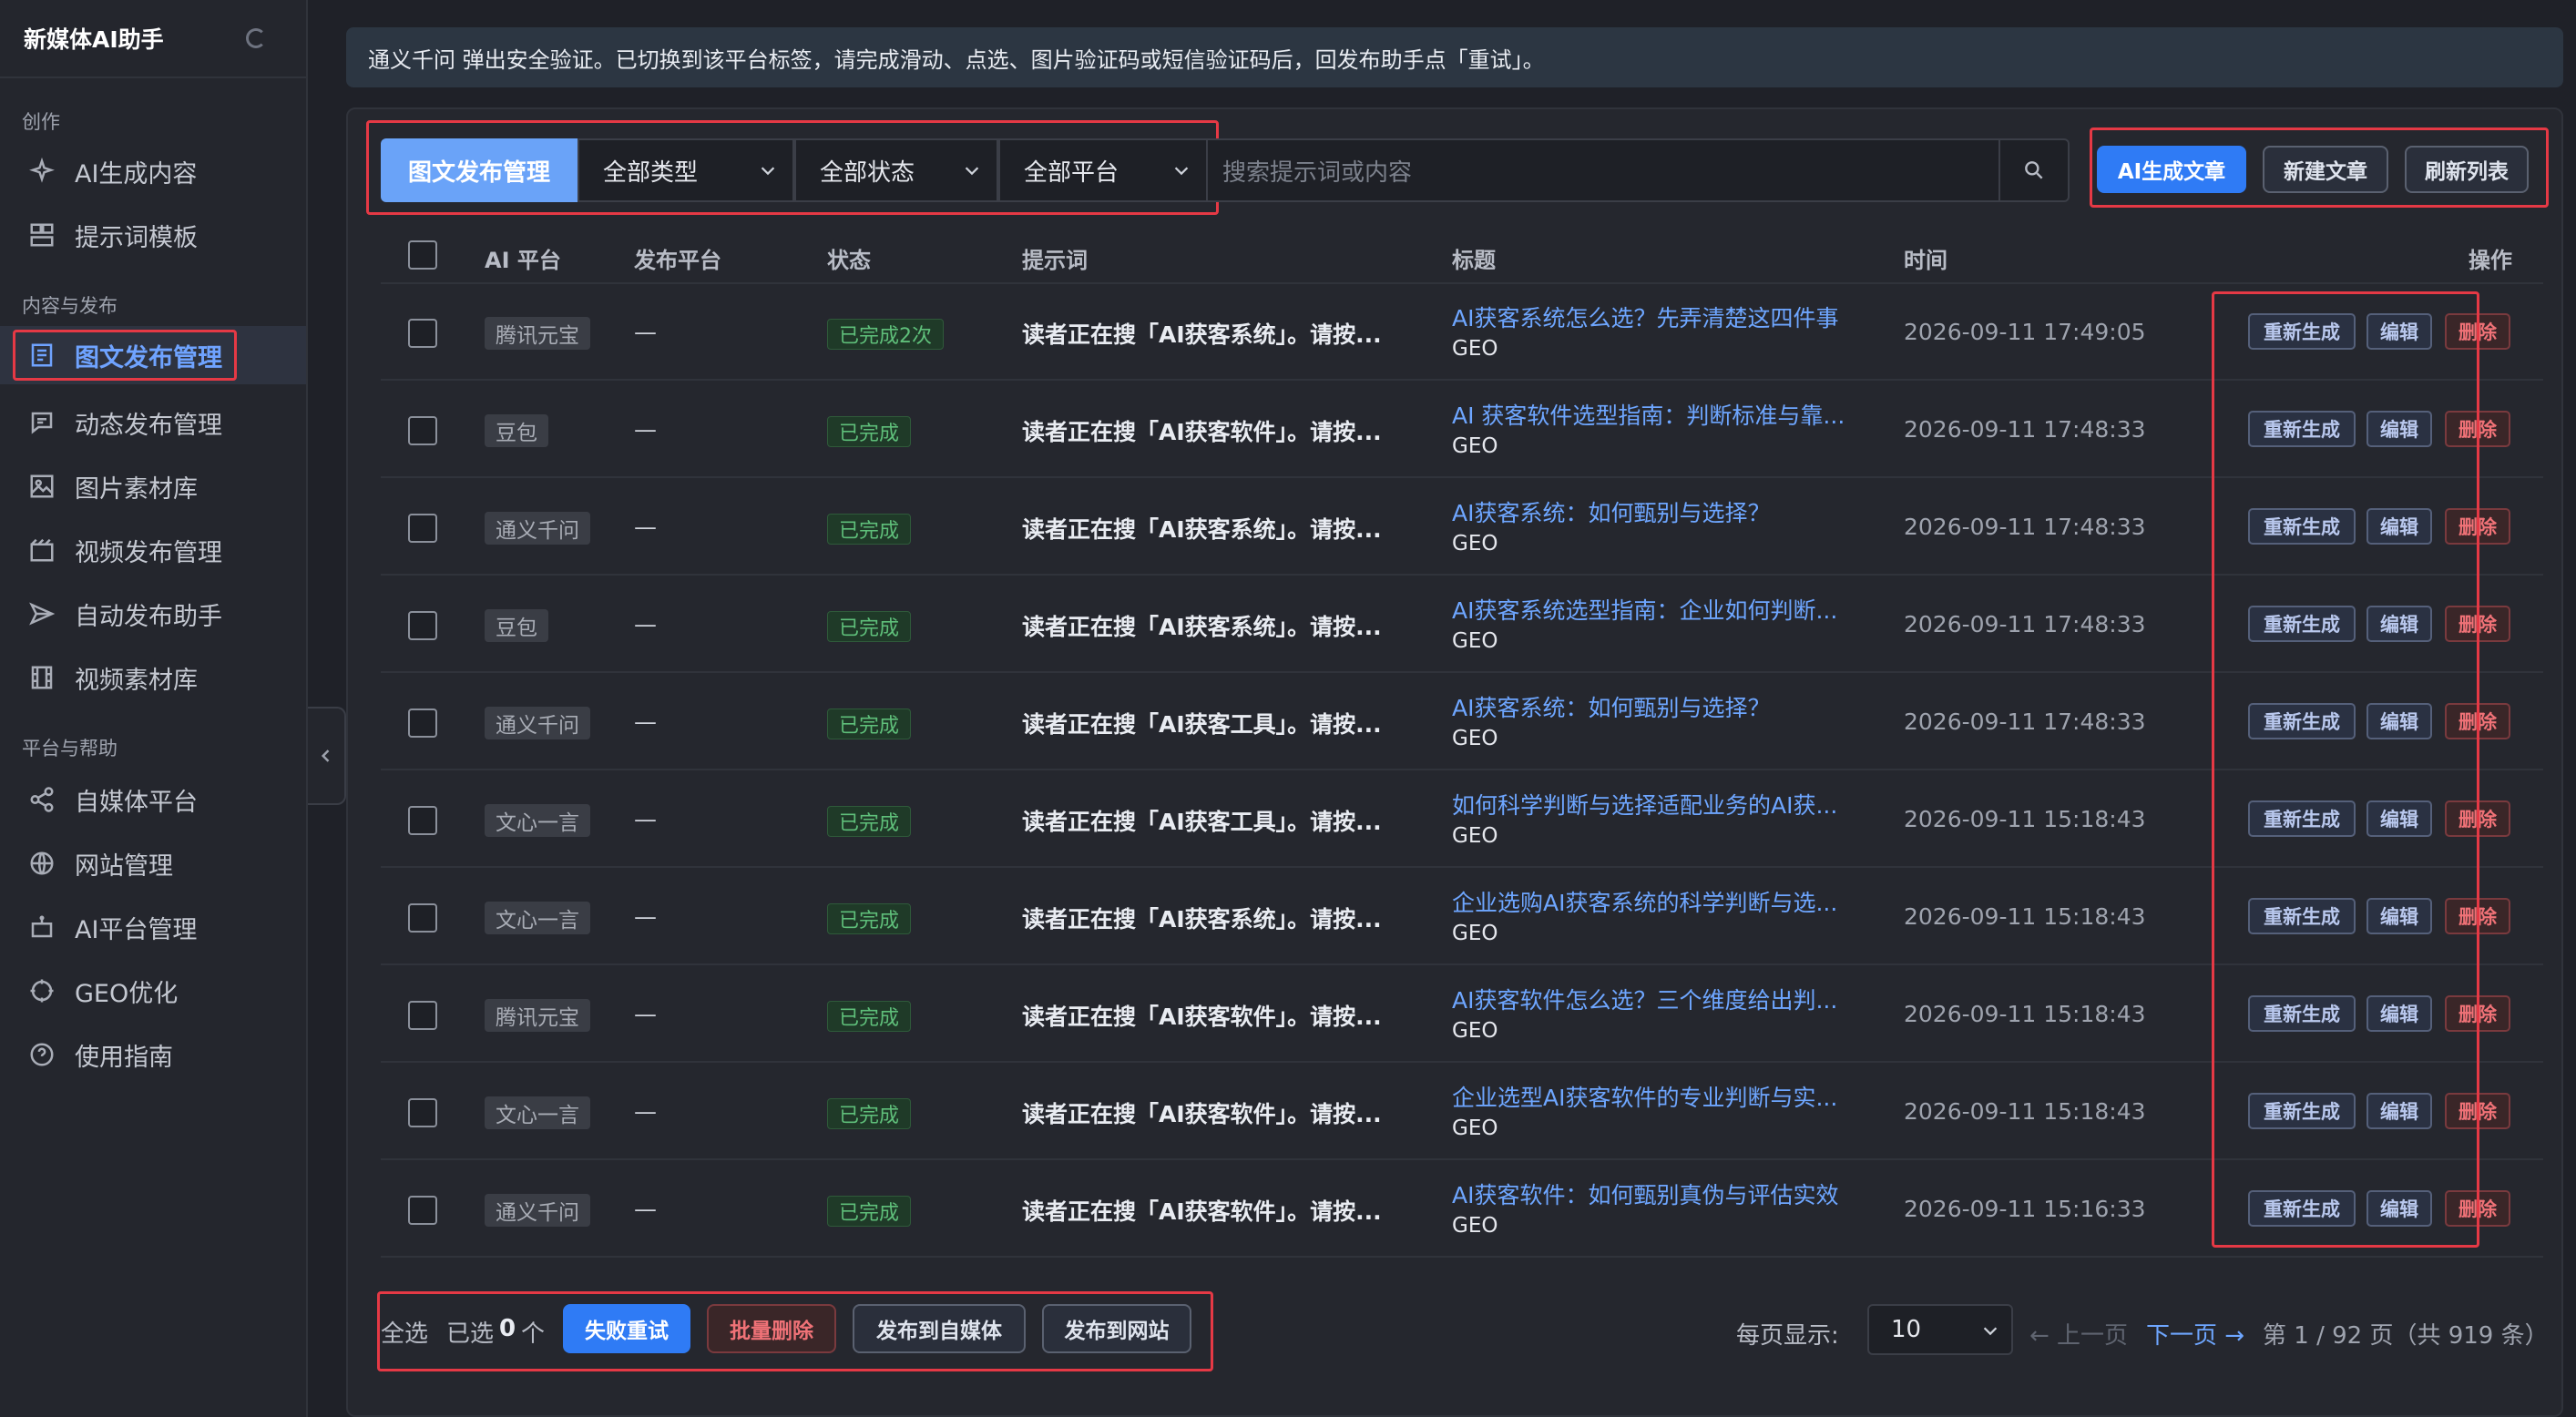  What do you see at coordinates (686, 170) in the screenshot?
I see `type-select: 全部类型` at bounding box center [686, 170].